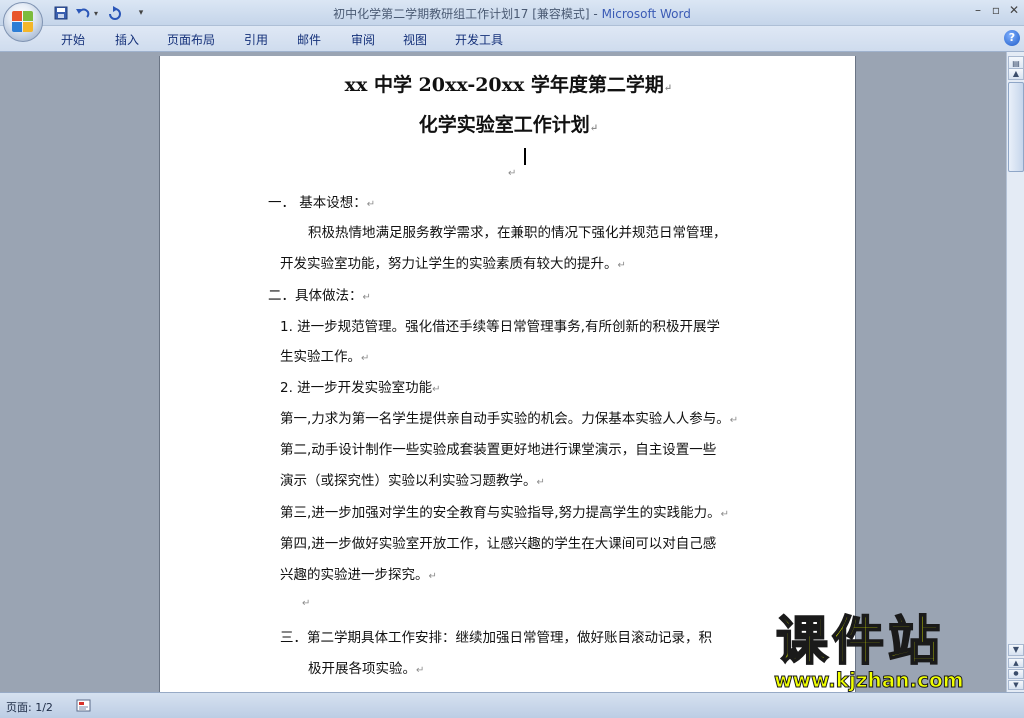  Describe the element at coordinates (366, 669) in the screenshot. I see `section3-line-2: 极开展各项实验。↵` at that location.